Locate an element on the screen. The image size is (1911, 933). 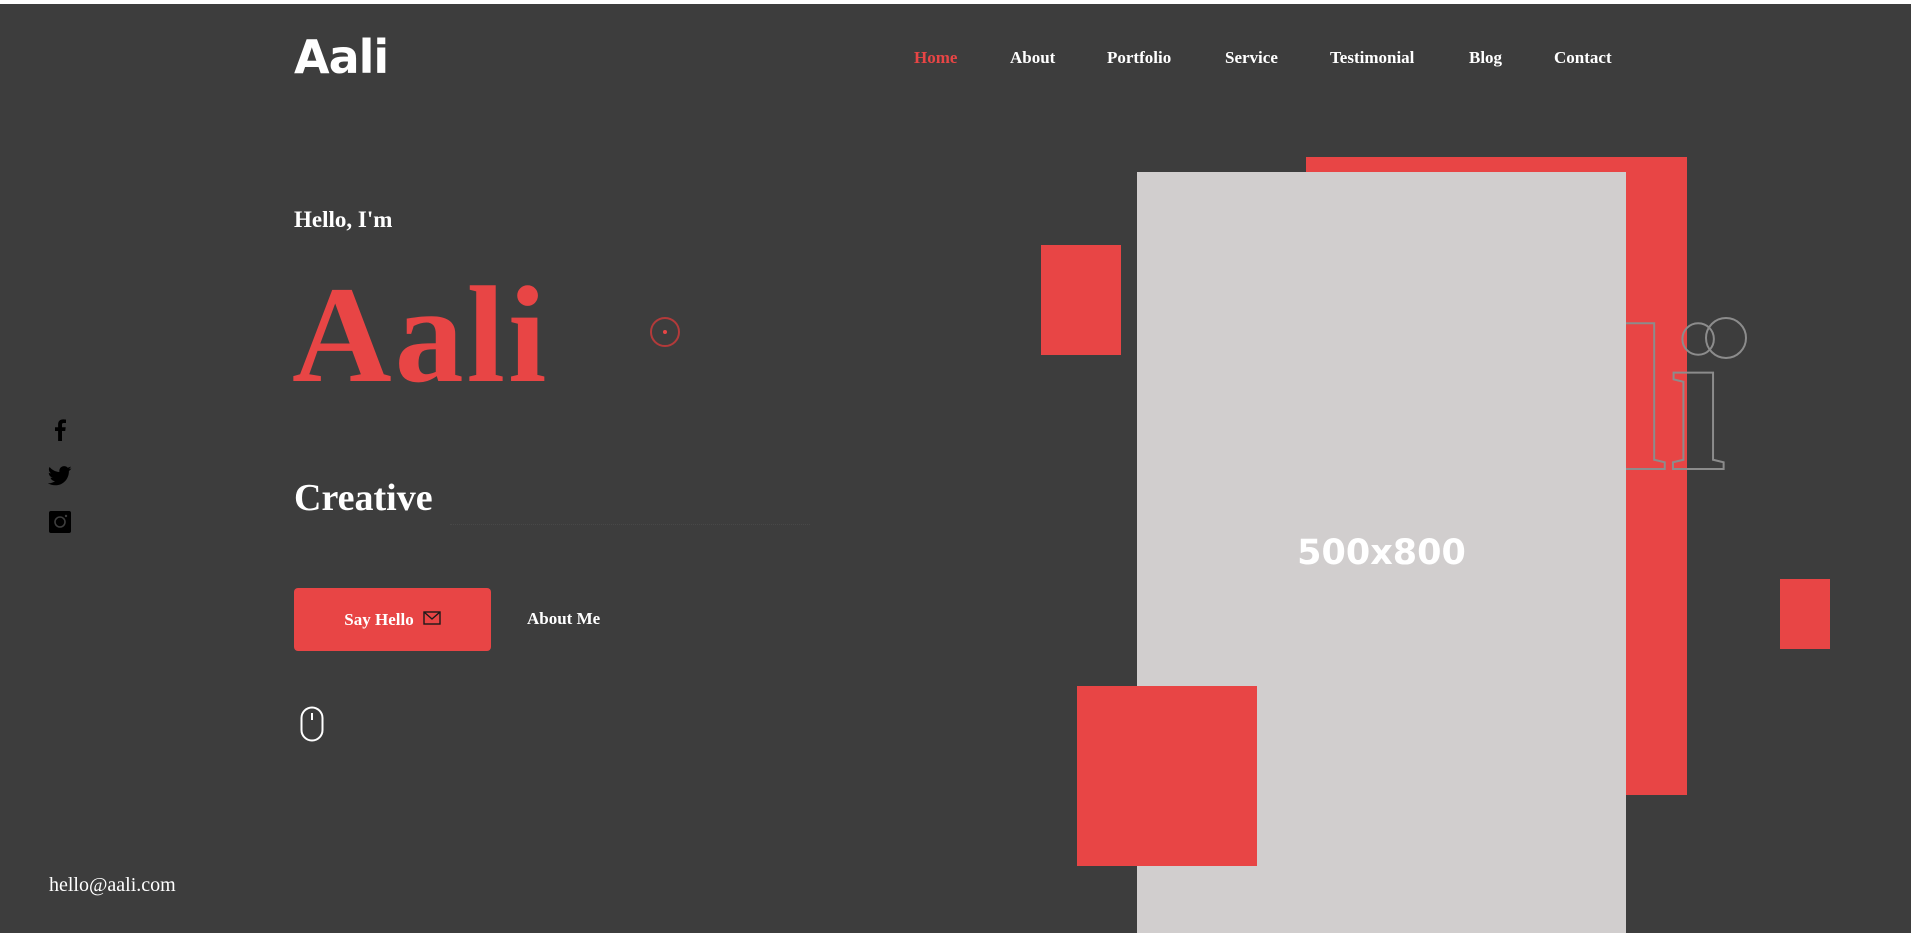
outline-dot is located at coordinates (1726, 338).